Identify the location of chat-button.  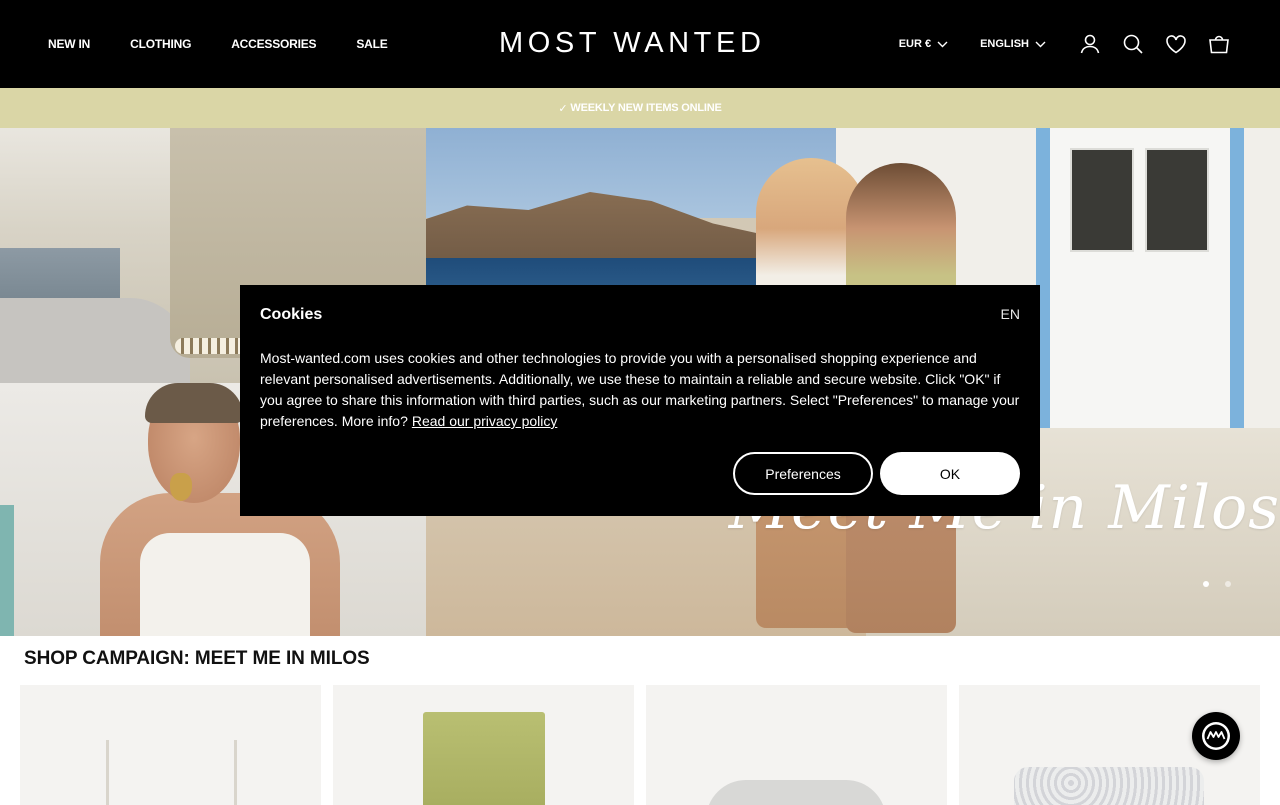
(1216, 736).